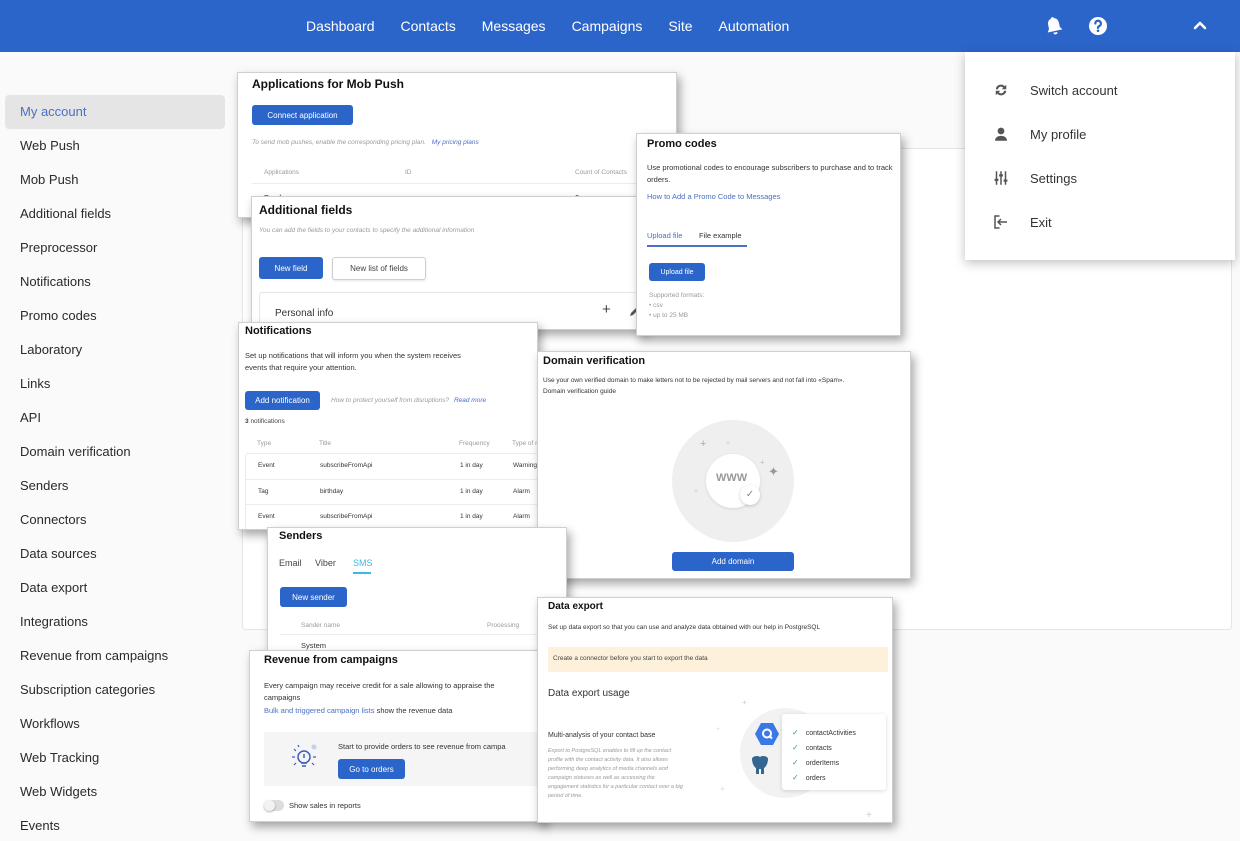 This screenshot has height=841, width=1240. Describe the element at coordinates (115, 146) in the screenshot. I see `sidebar-item-web-push: Web Push` at that location.